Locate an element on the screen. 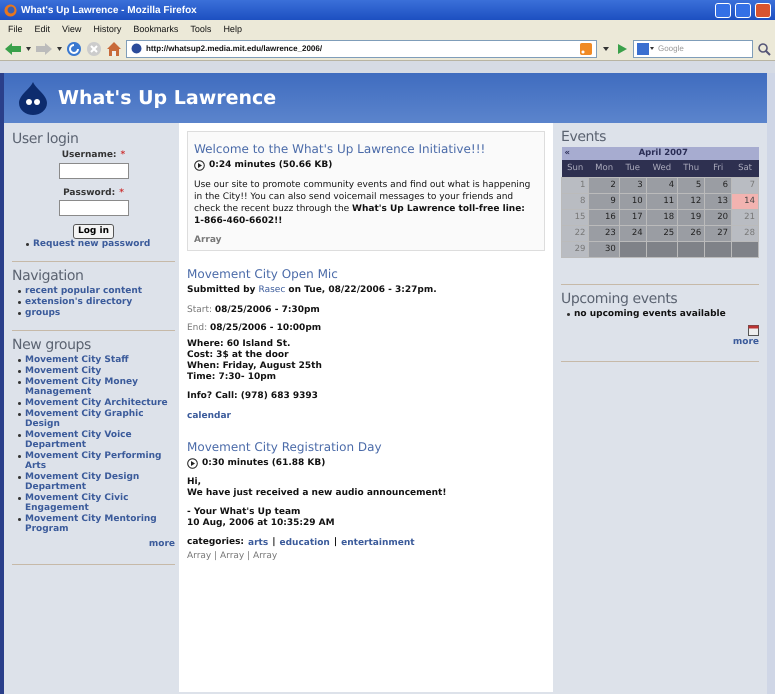  calendar-day: 2 is located at coordinates (604, 185).